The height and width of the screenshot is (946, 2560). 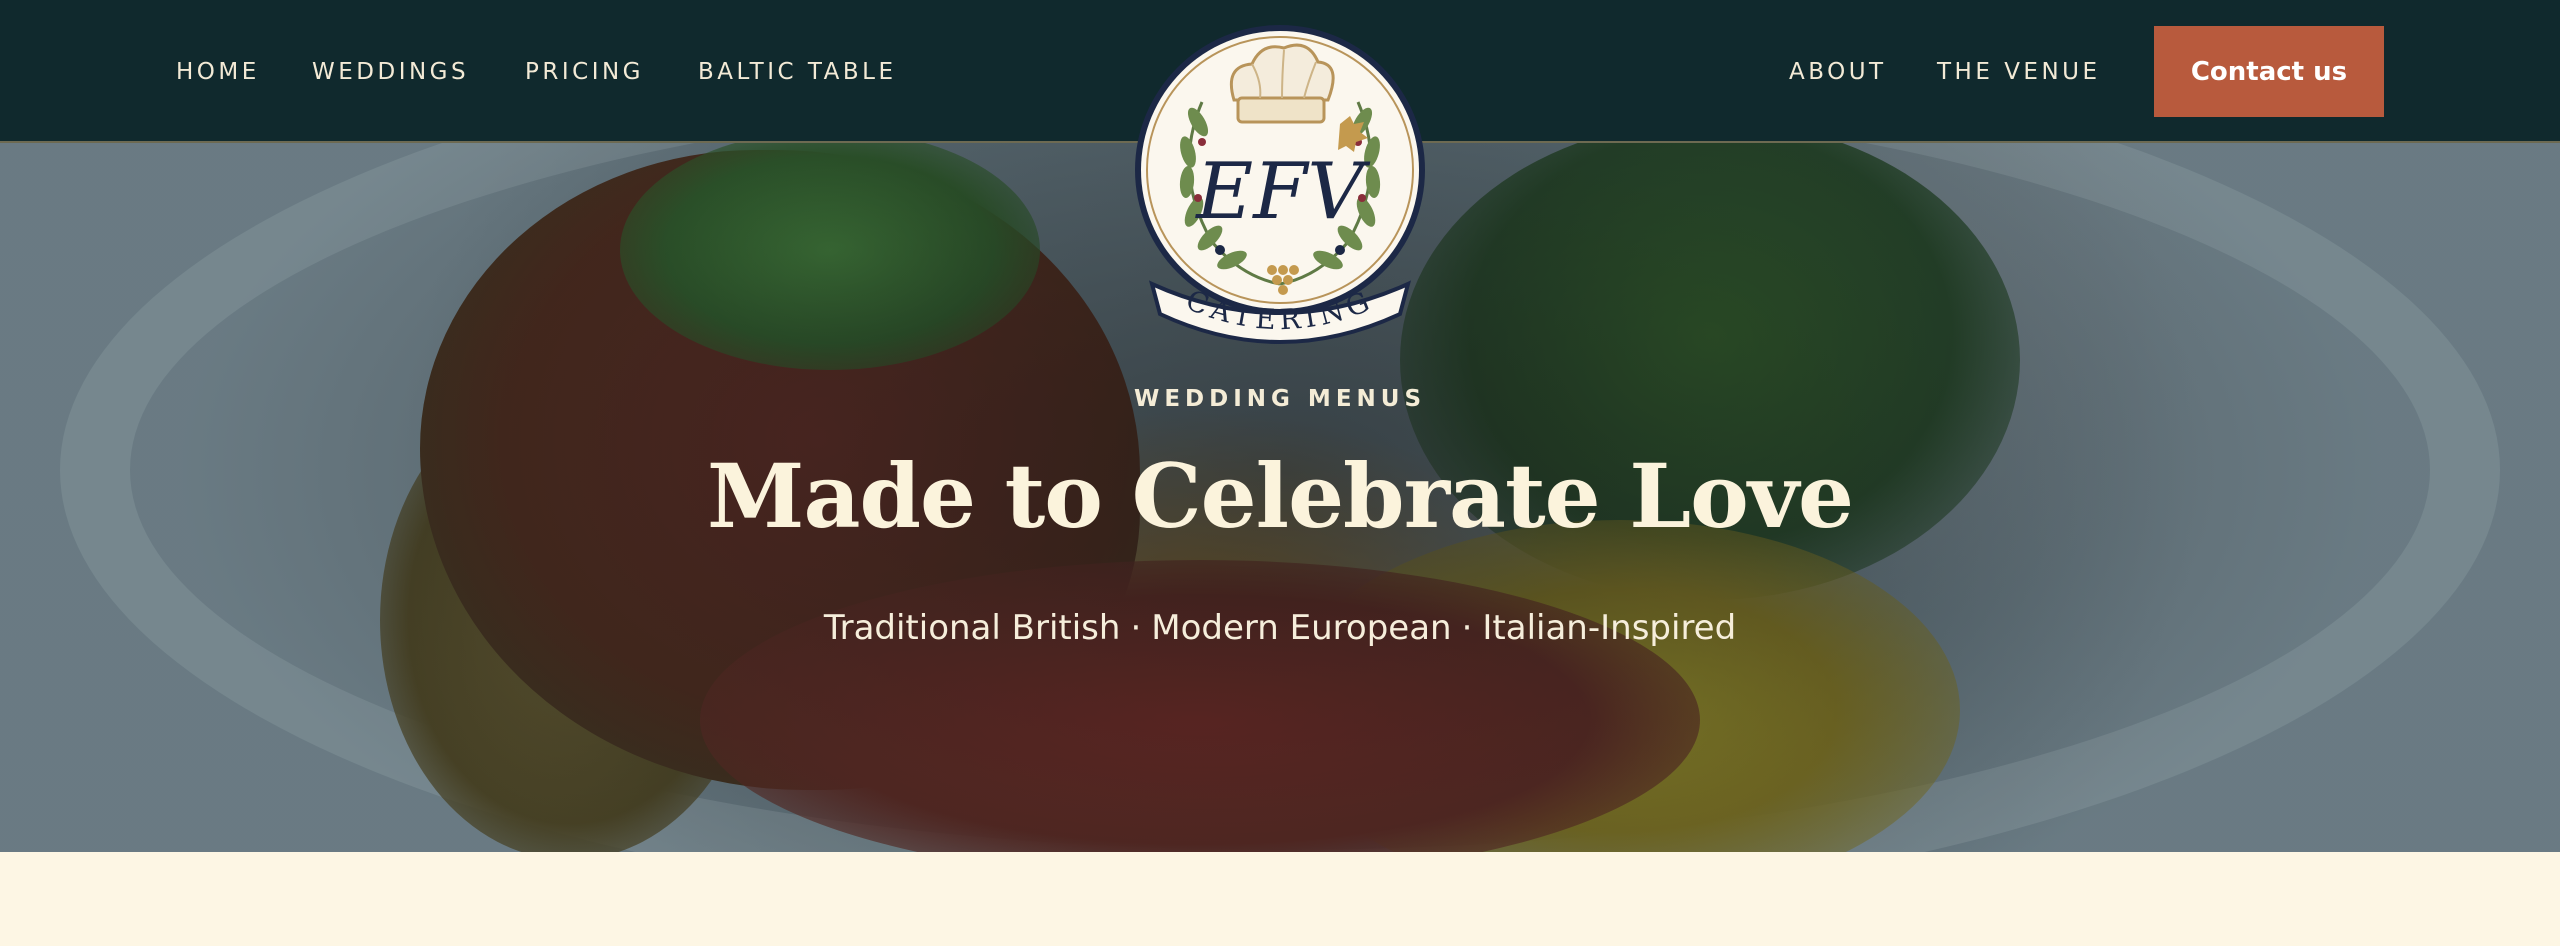 What do you see at coordinates (218, 72) in the screenshot?
I see `nav-link-home: HOME` at bounding box center [218, 72].